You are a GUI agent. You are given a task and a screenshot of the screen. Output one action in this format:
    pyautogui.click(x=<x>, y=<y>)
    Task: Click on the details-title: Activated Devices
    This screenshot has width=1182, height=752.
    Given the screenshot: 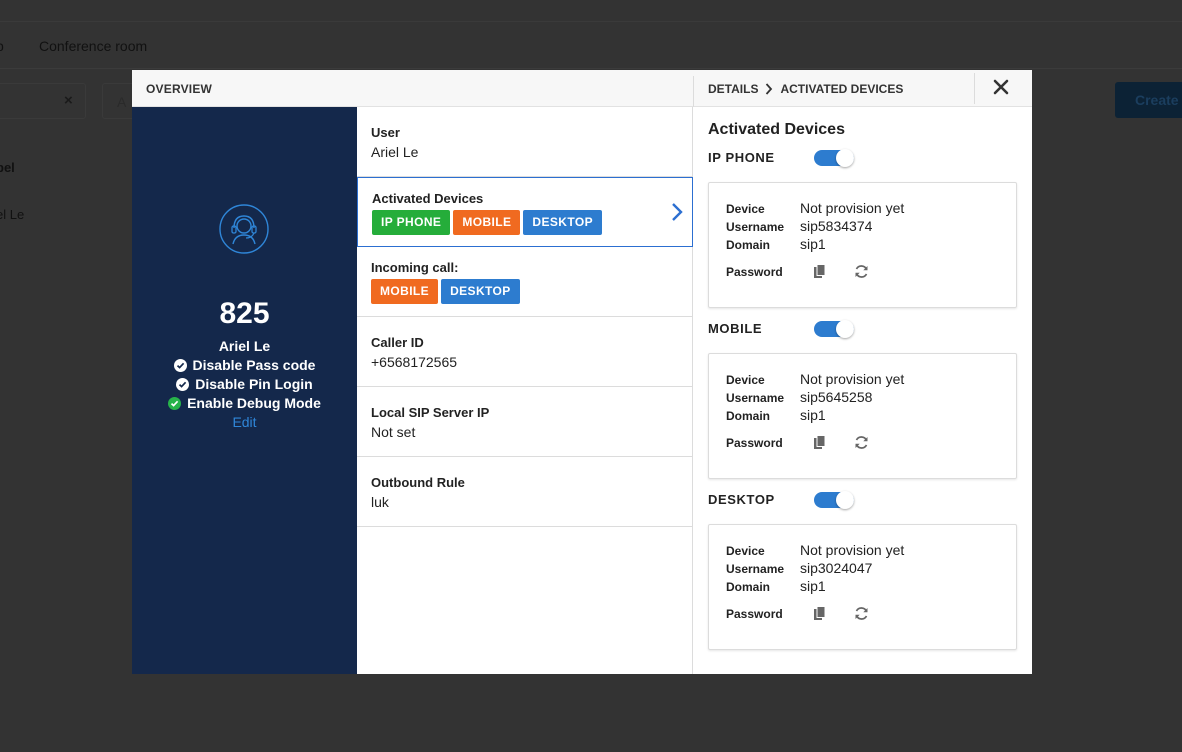 What is the action you would take?
    pyautogui.click(x=776, y=129)
    